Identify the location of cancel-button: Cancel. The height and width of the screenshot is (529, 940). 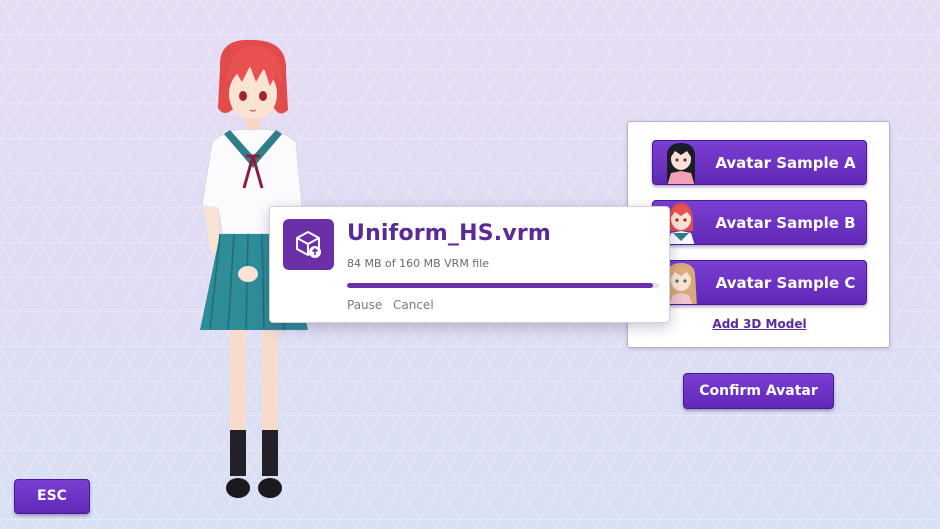
(413, 305).